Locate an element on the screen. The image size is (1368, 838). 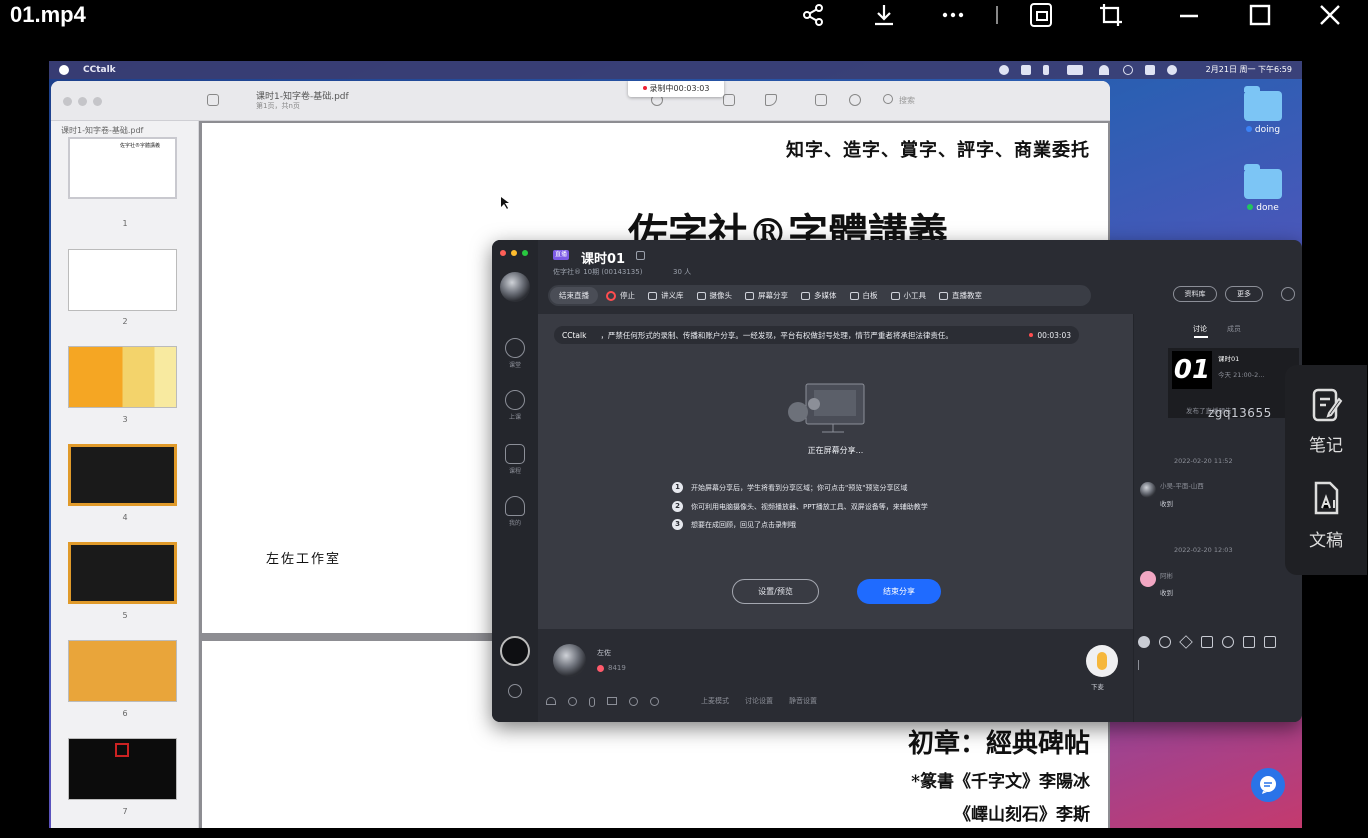
download-icon is located at coordinates (884, 15).